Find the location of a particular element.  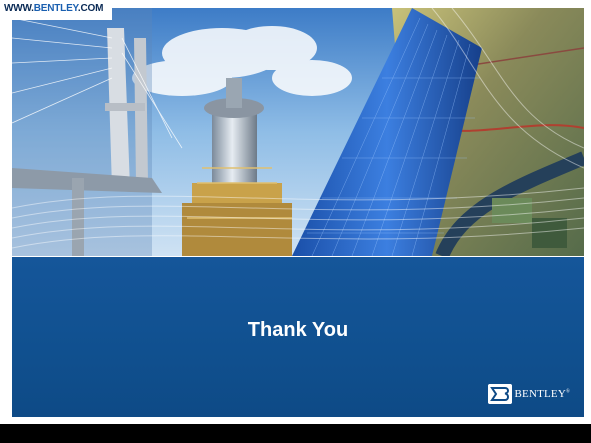

logo-text: BENTLEY® is located at coordinates (542, 394).